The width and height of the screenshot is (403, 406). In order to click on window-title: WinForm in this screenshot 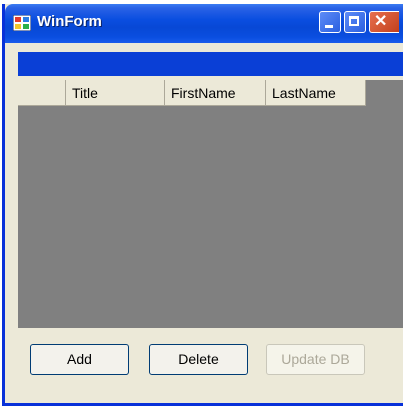, I will do `click(69, 21)`.